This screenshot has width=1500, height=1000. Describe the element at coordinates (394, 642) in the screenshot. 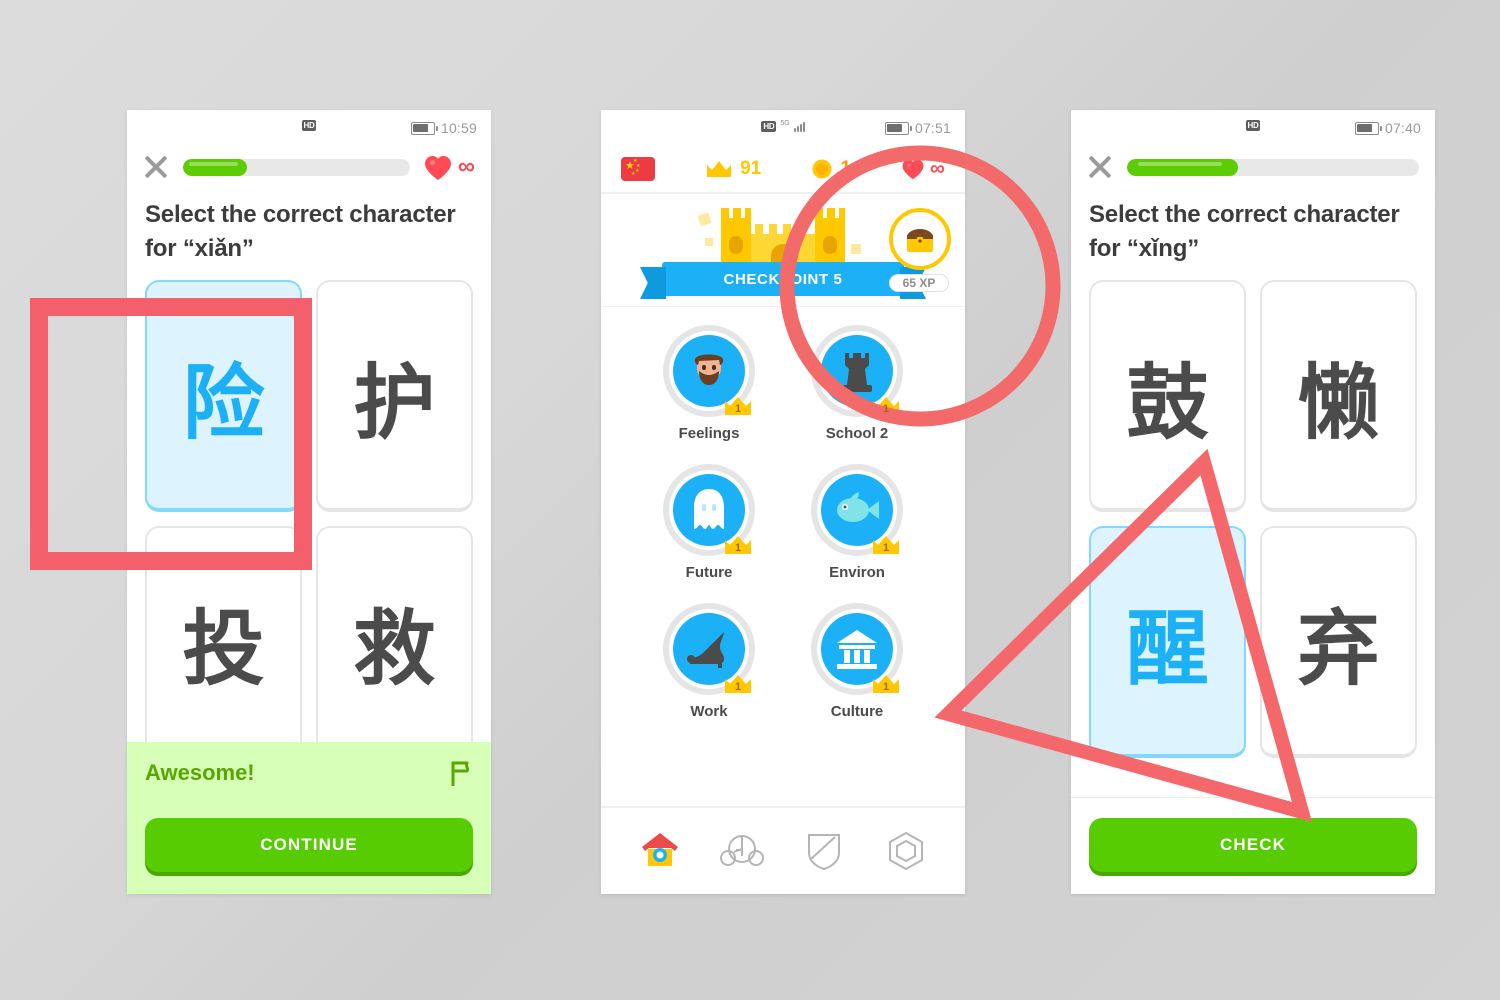

I see `table-row: 救` at that location.